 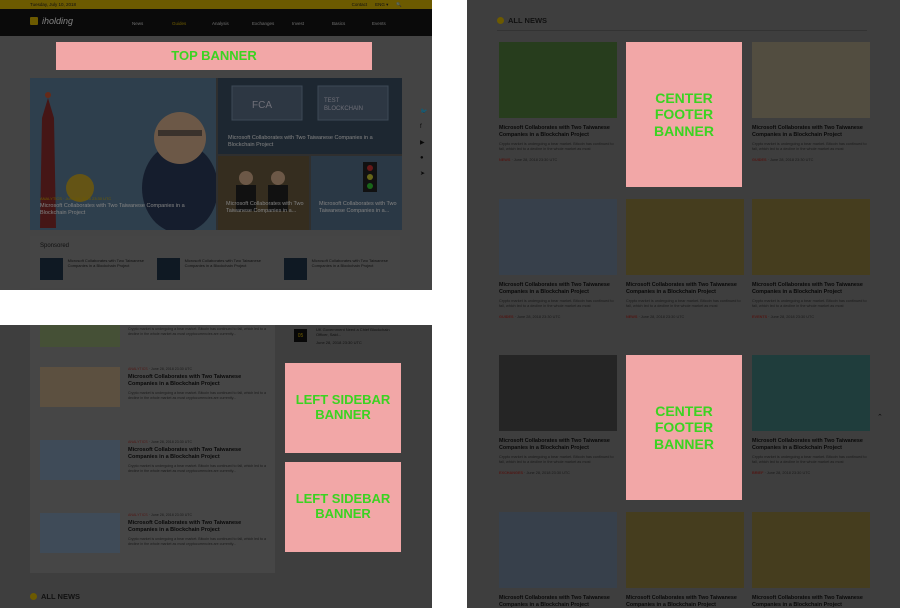 I want to click on facebook-icon: f, so click(x=423, y=127).